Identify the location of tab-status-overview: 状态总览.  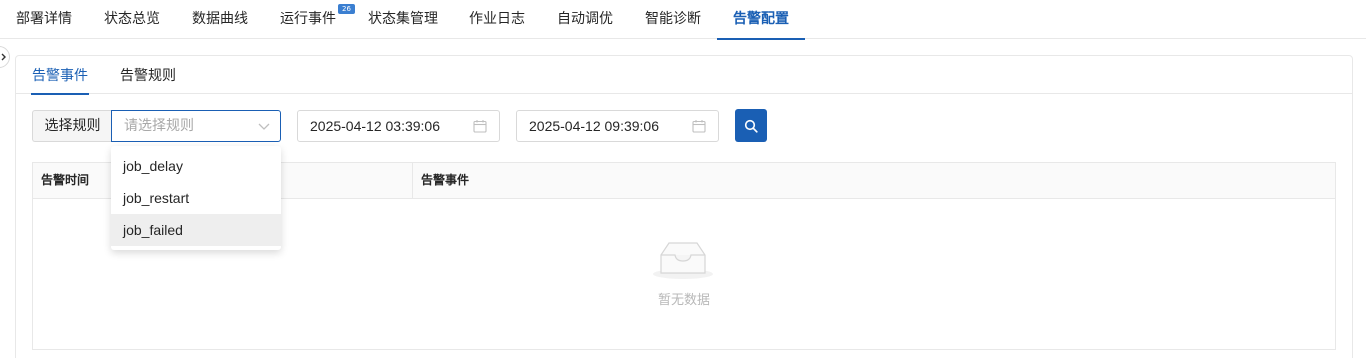
(132, 19).